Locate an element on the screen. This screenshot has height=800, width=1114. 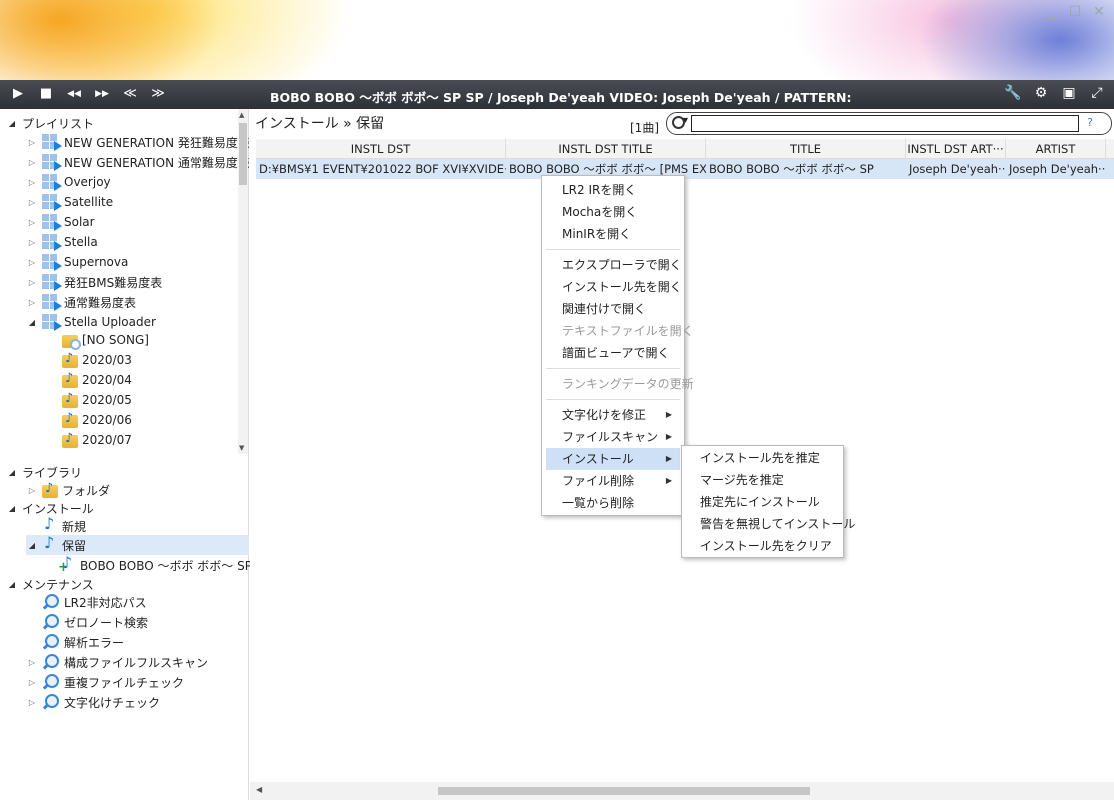
tree-node-folder: ▷ フォルダ is located at coordinates (68, 490).